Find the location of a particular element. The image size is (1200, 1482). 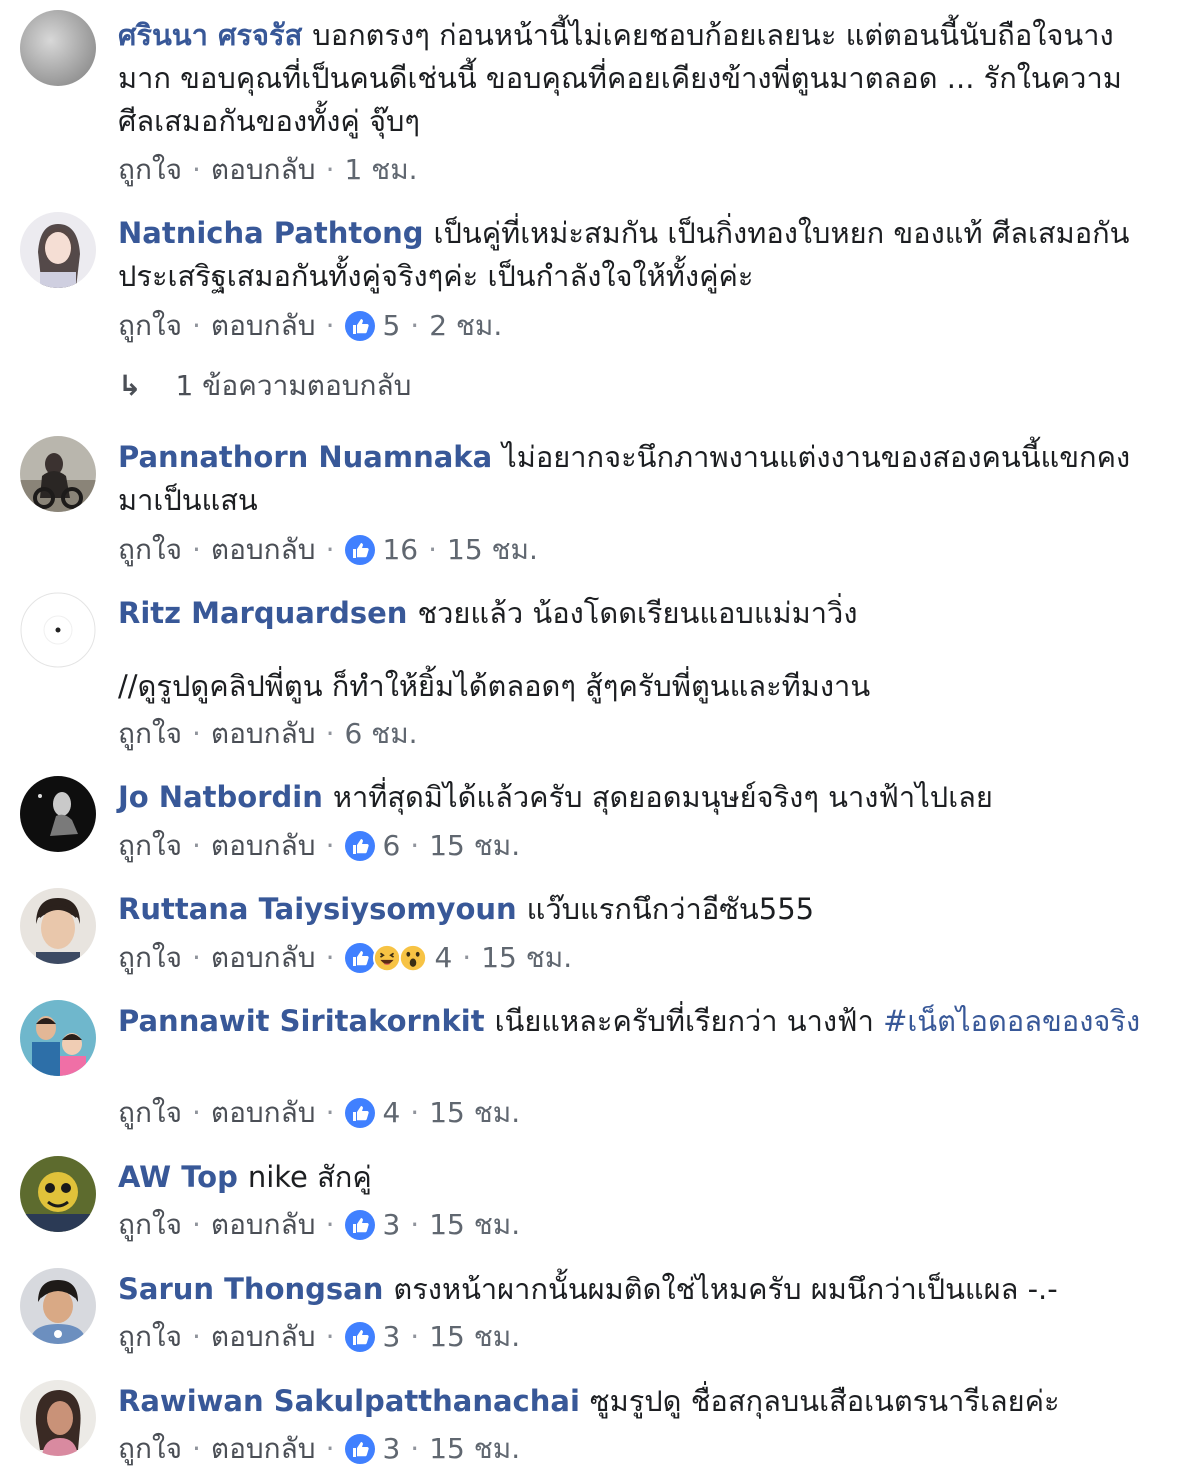

reaction-count: 16 is located at coordinates (400, 550).